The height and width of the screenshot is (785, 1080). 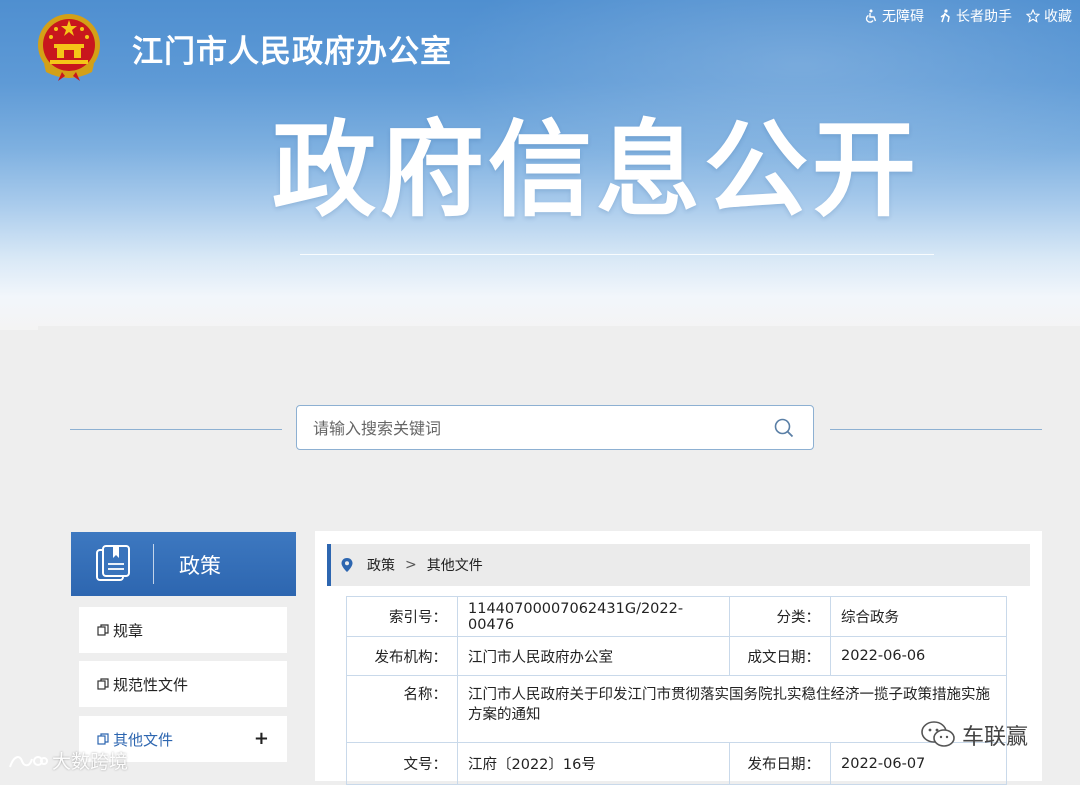 I want to click on search-box, so click(x=555, y=428).